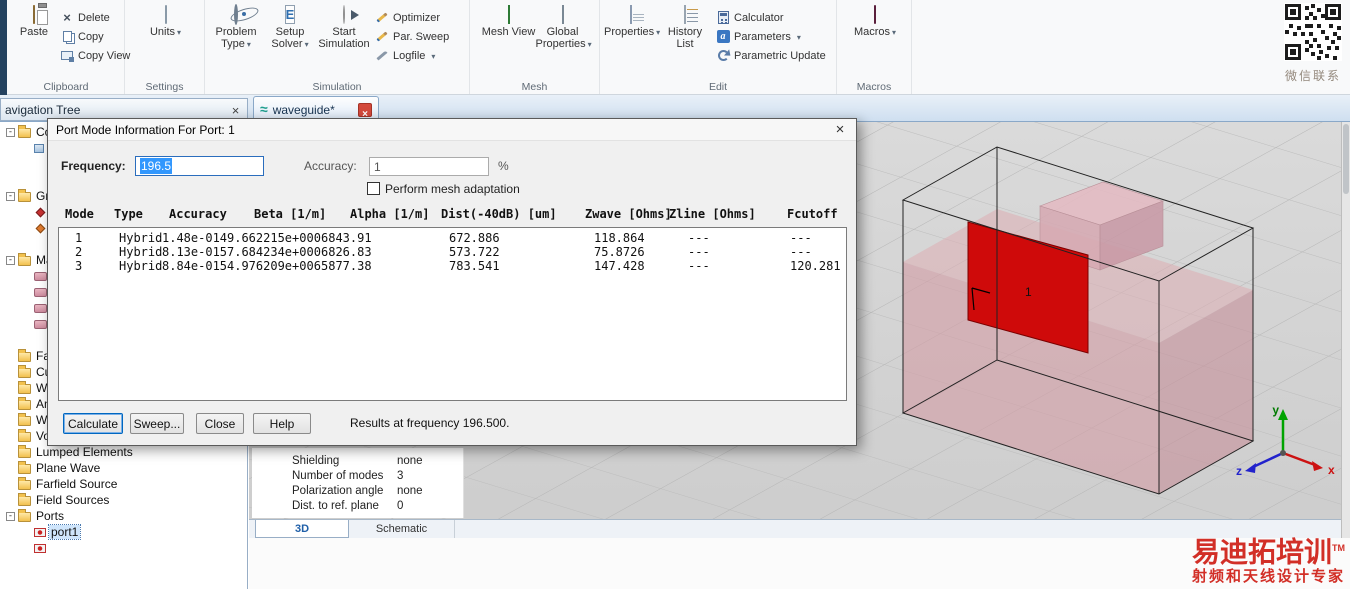 The width and height of the screenshot is (1350, 589). Describe the element at coordinates (685, 27) in the screenshot. I see `history-list-button: History List` at that location.